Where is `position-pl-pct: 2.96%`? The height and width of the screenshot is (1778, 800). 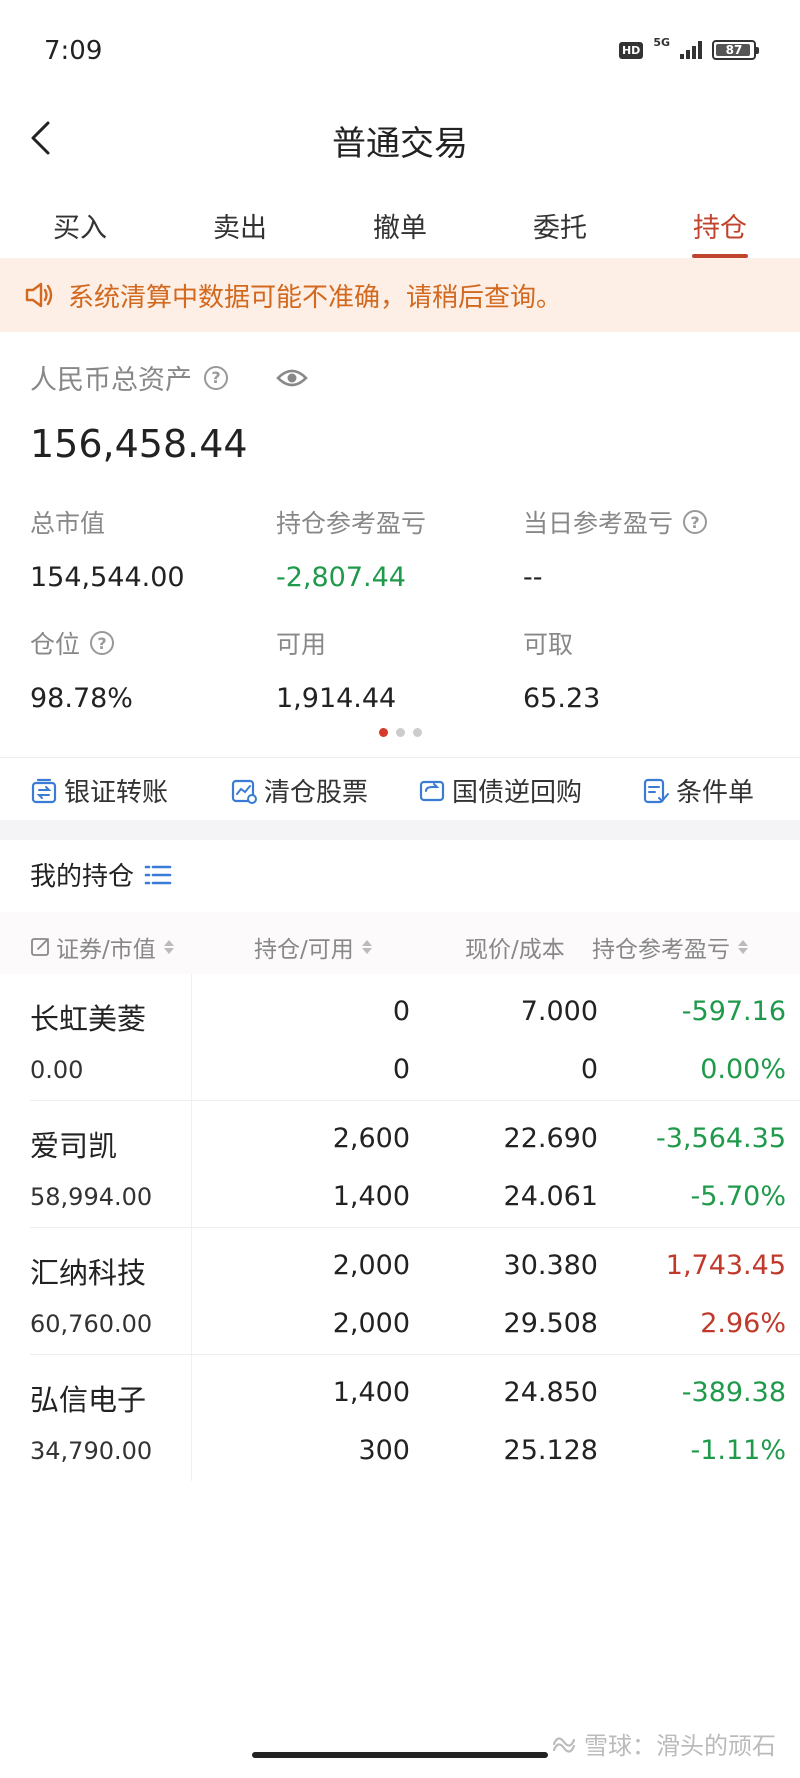 position-pl-pct: 2.96% is located at coordinates (743, 1323).